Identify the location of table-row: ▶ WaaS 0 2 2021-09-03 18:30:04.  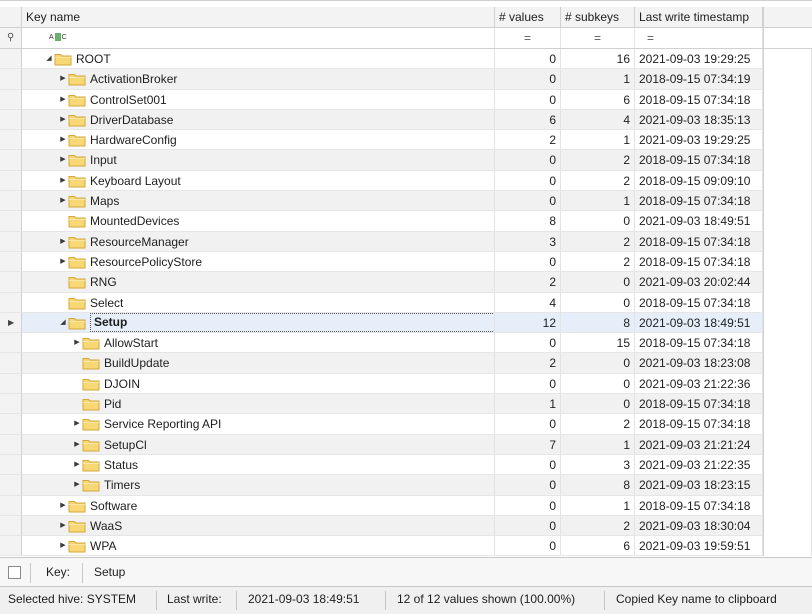
(406, 526).